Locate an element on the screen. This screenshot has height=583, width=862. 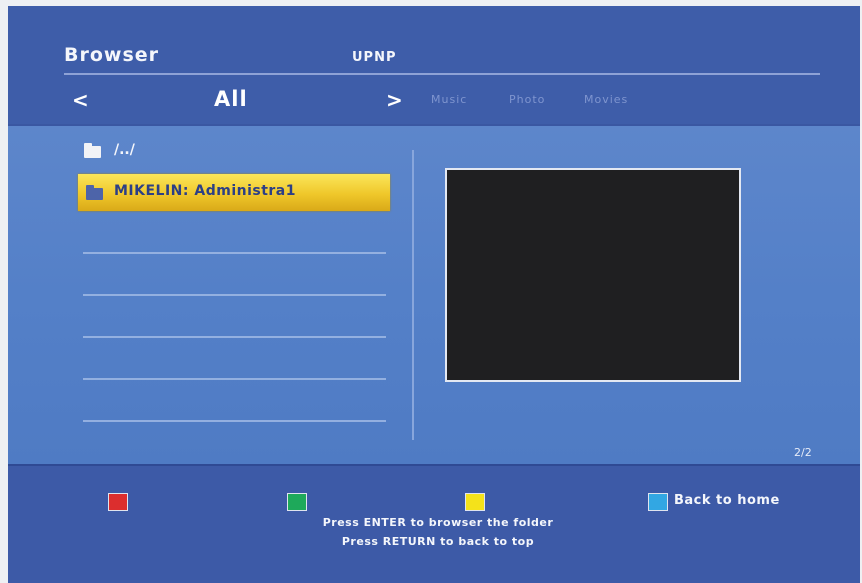
source-label: UPNP is located at coordinates (374, 57).